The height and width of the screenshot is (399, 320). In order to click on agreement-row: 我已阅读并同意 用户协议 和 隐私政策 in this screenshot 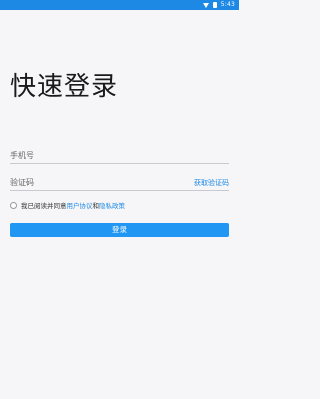, I will do `click(67, 205)`.